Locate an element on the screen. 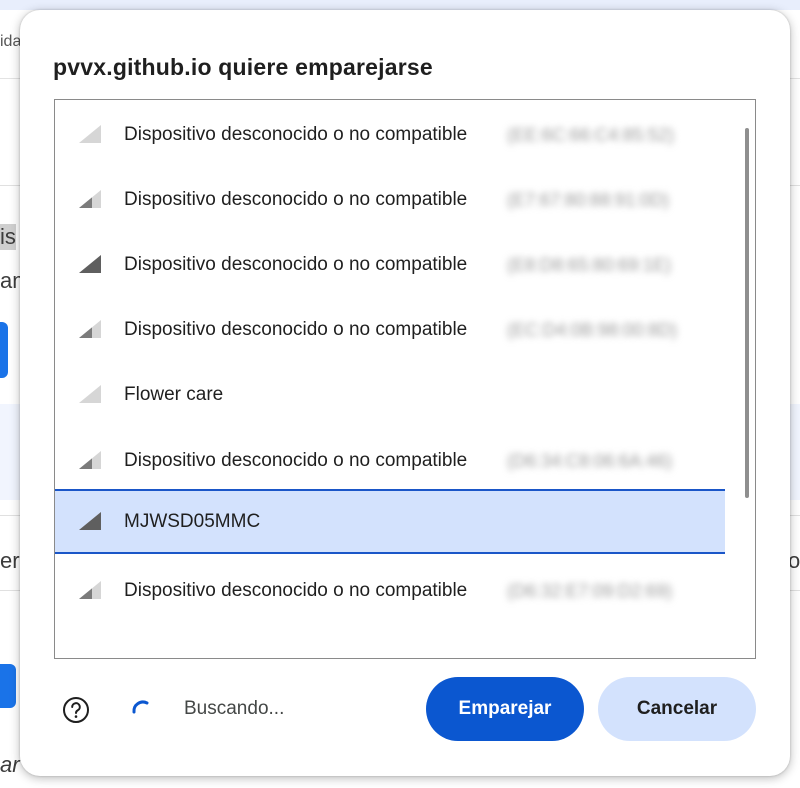 The image size is (800, 788). device-row: MJWSD05MMC is located at coordinates (390, 521).